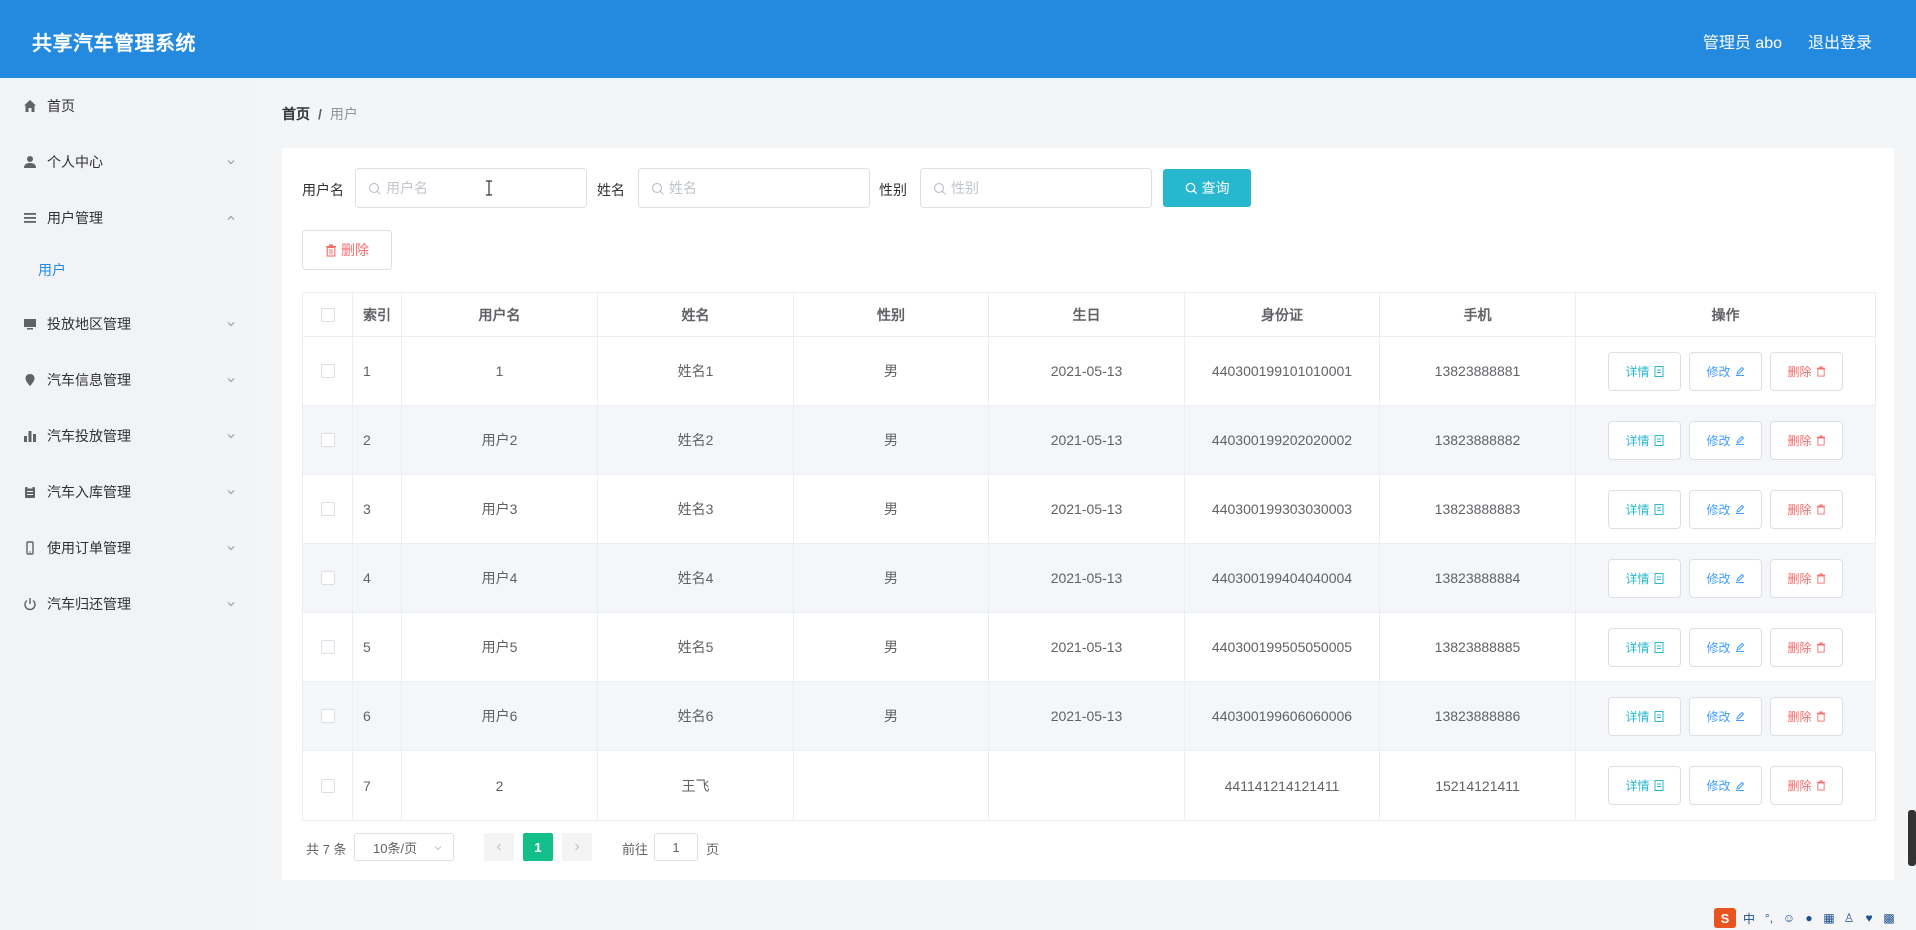 The height and width of the screenshot is (930, 1916). I want to click on location-icon, so click(30, 380).